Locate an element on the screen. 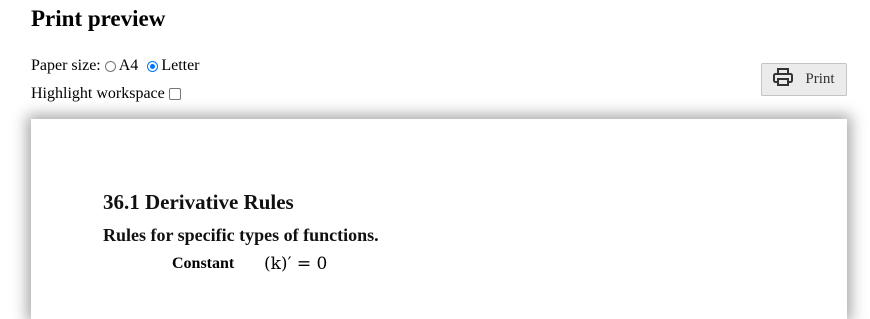 Image resolution: width=870 pixels, height=319 pixels. highlight-checkbox is located at coordinates (174, 94).